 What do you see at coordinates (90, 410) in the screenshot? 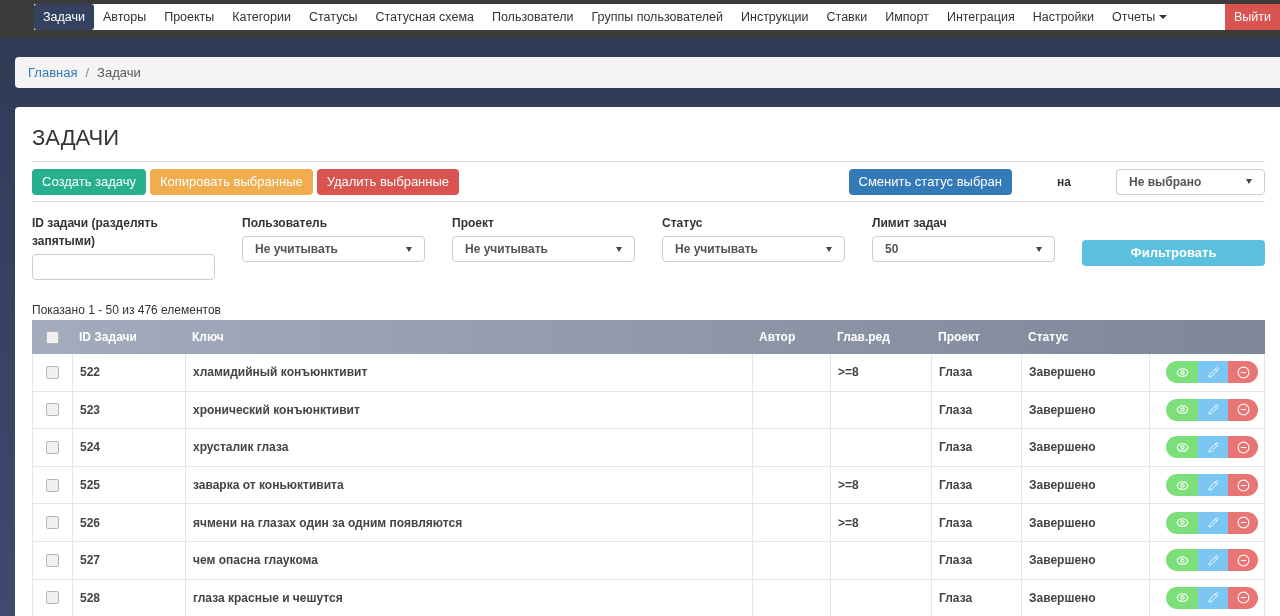
I see `table-cell-text: 523` at bounding box center [90, 410].